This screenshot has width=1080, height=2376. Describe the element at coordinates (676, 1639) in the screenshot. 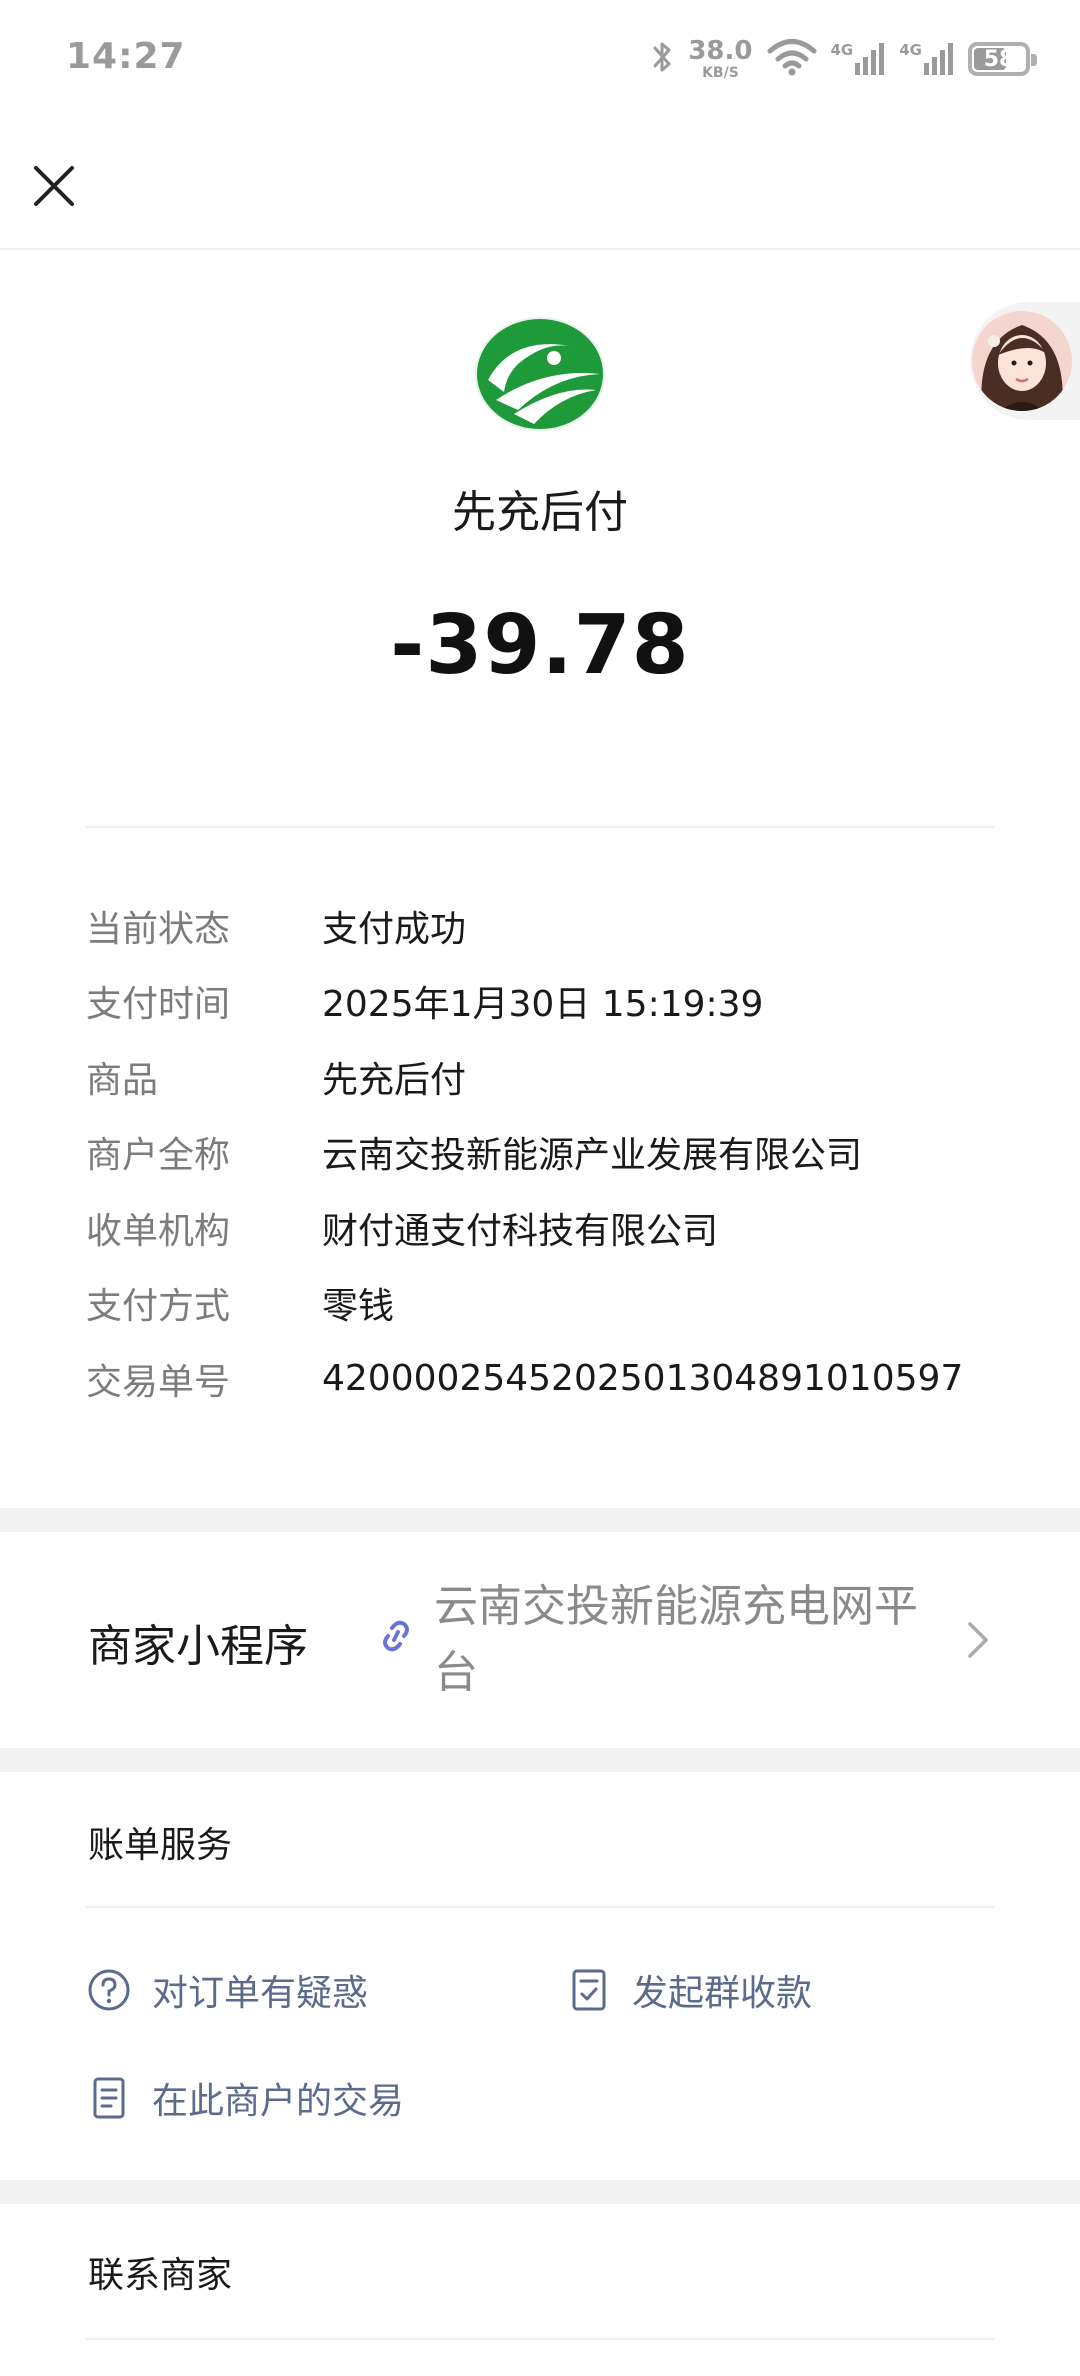

I see `mini-program-name: 云南交投新能源充电网平台` at that location.